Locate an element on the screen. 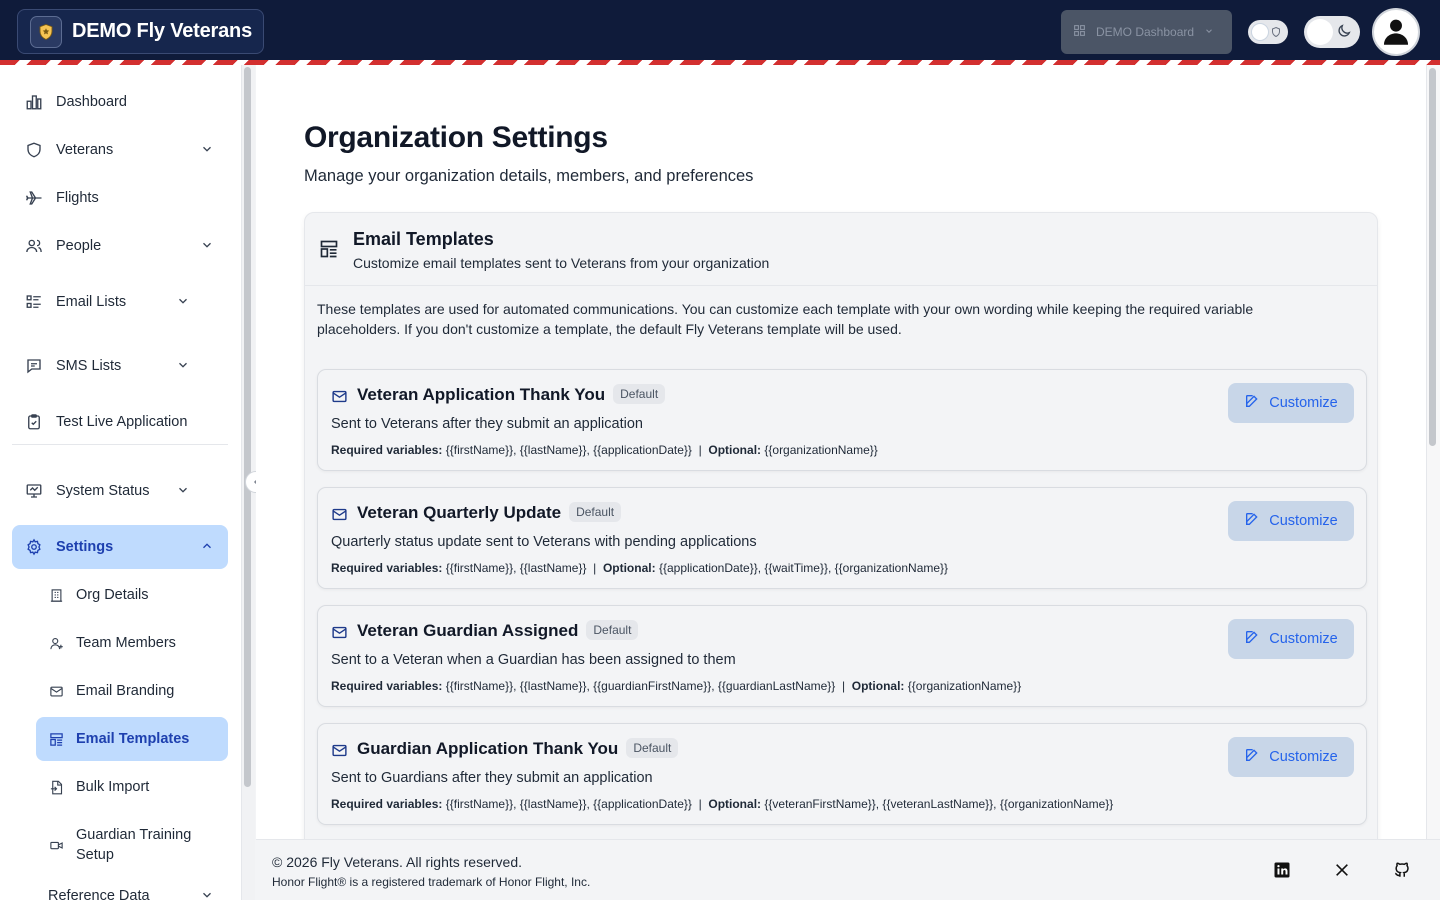  sidebar-item-label: Settings is located at coordinates (85, 547).